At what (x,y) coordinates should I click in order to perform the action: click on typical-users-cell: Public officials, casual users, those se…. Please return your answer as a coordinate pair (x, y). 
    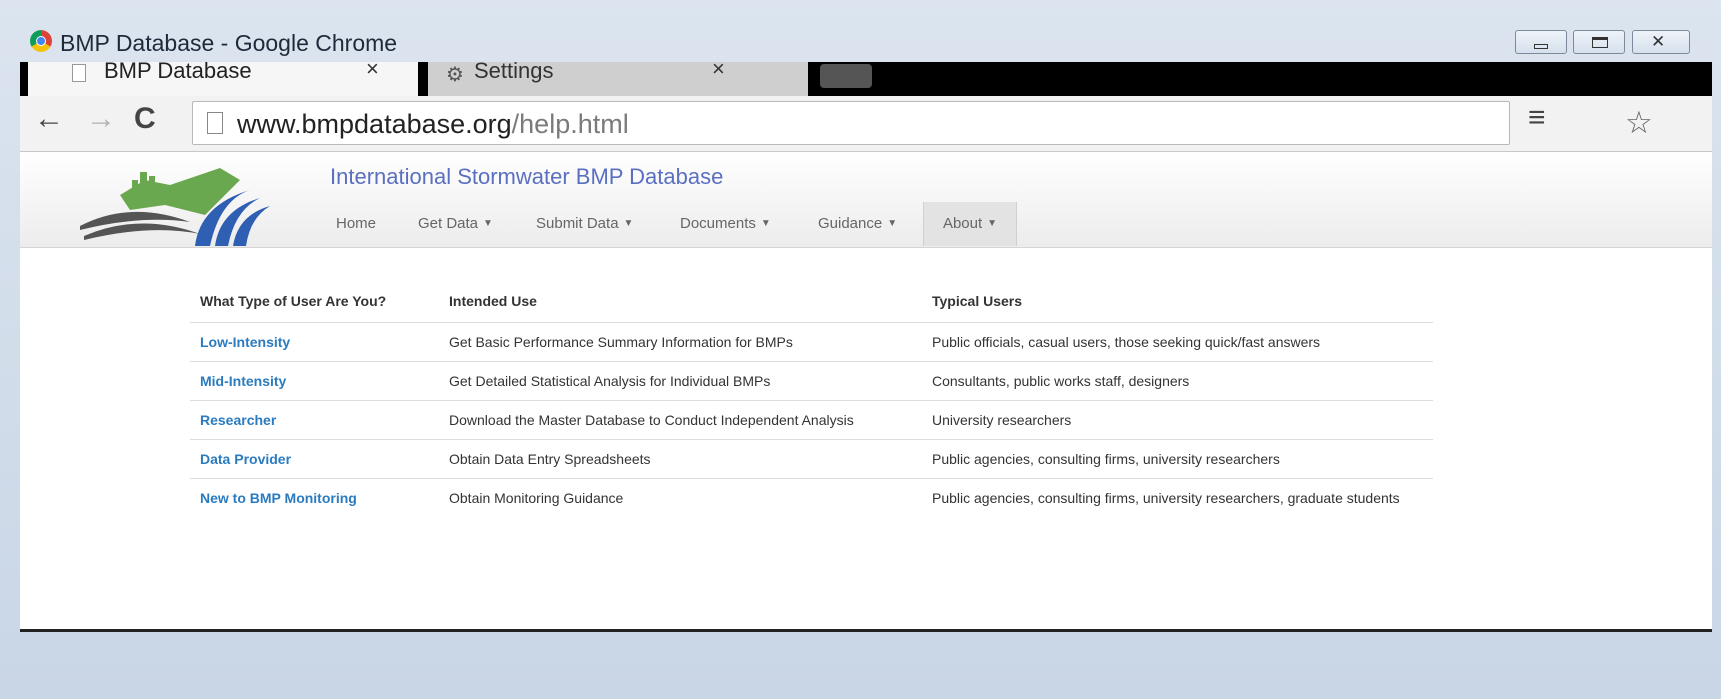
    Looking at the image, I should click on (1177, 342).